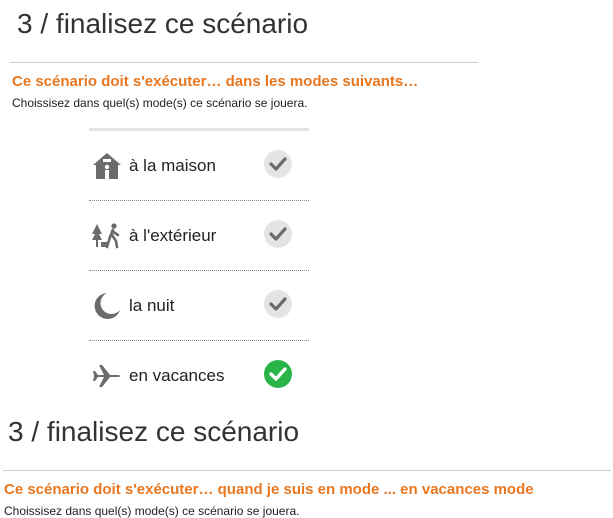 This screenshot has width=613, height=518. Describe the element at coordinates (177, 375) in the screenshot. I see `mode-label-vacation: en vacances` at that location.